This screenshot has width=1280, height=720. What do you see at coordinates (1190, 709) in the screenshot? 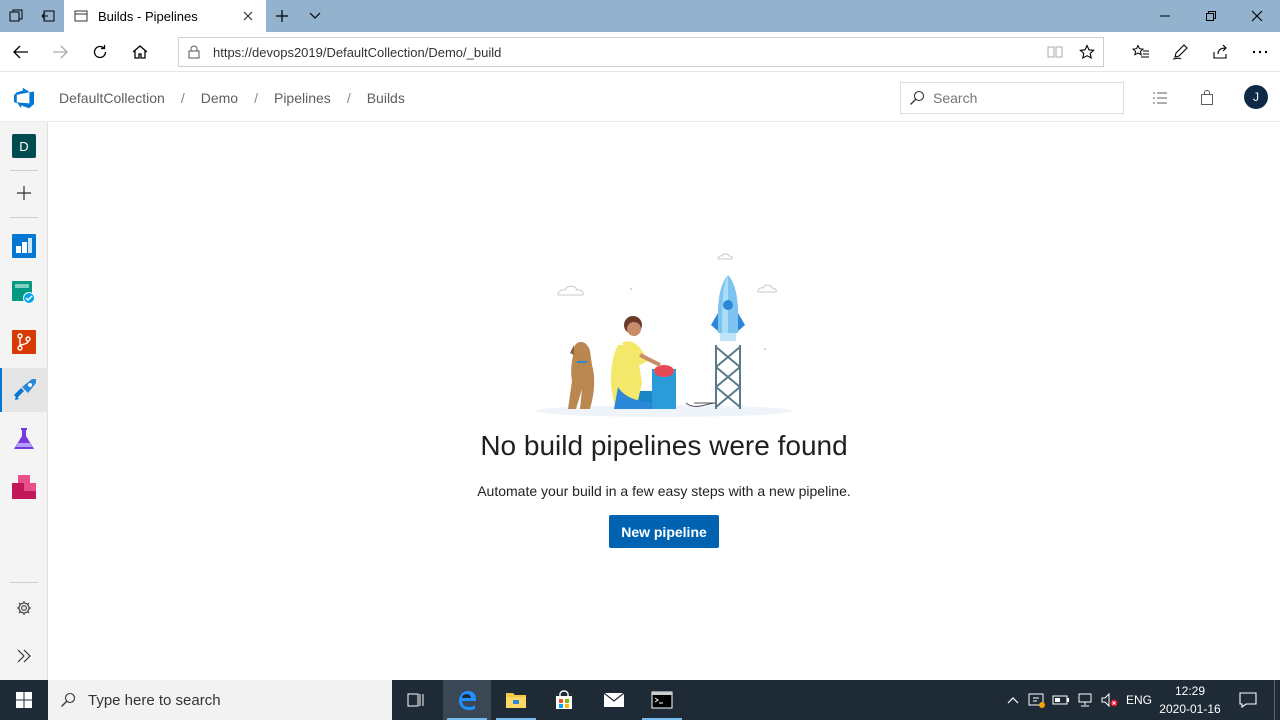
I see `clock-date: 2020-01-16` at bounding box center [1190, 709].